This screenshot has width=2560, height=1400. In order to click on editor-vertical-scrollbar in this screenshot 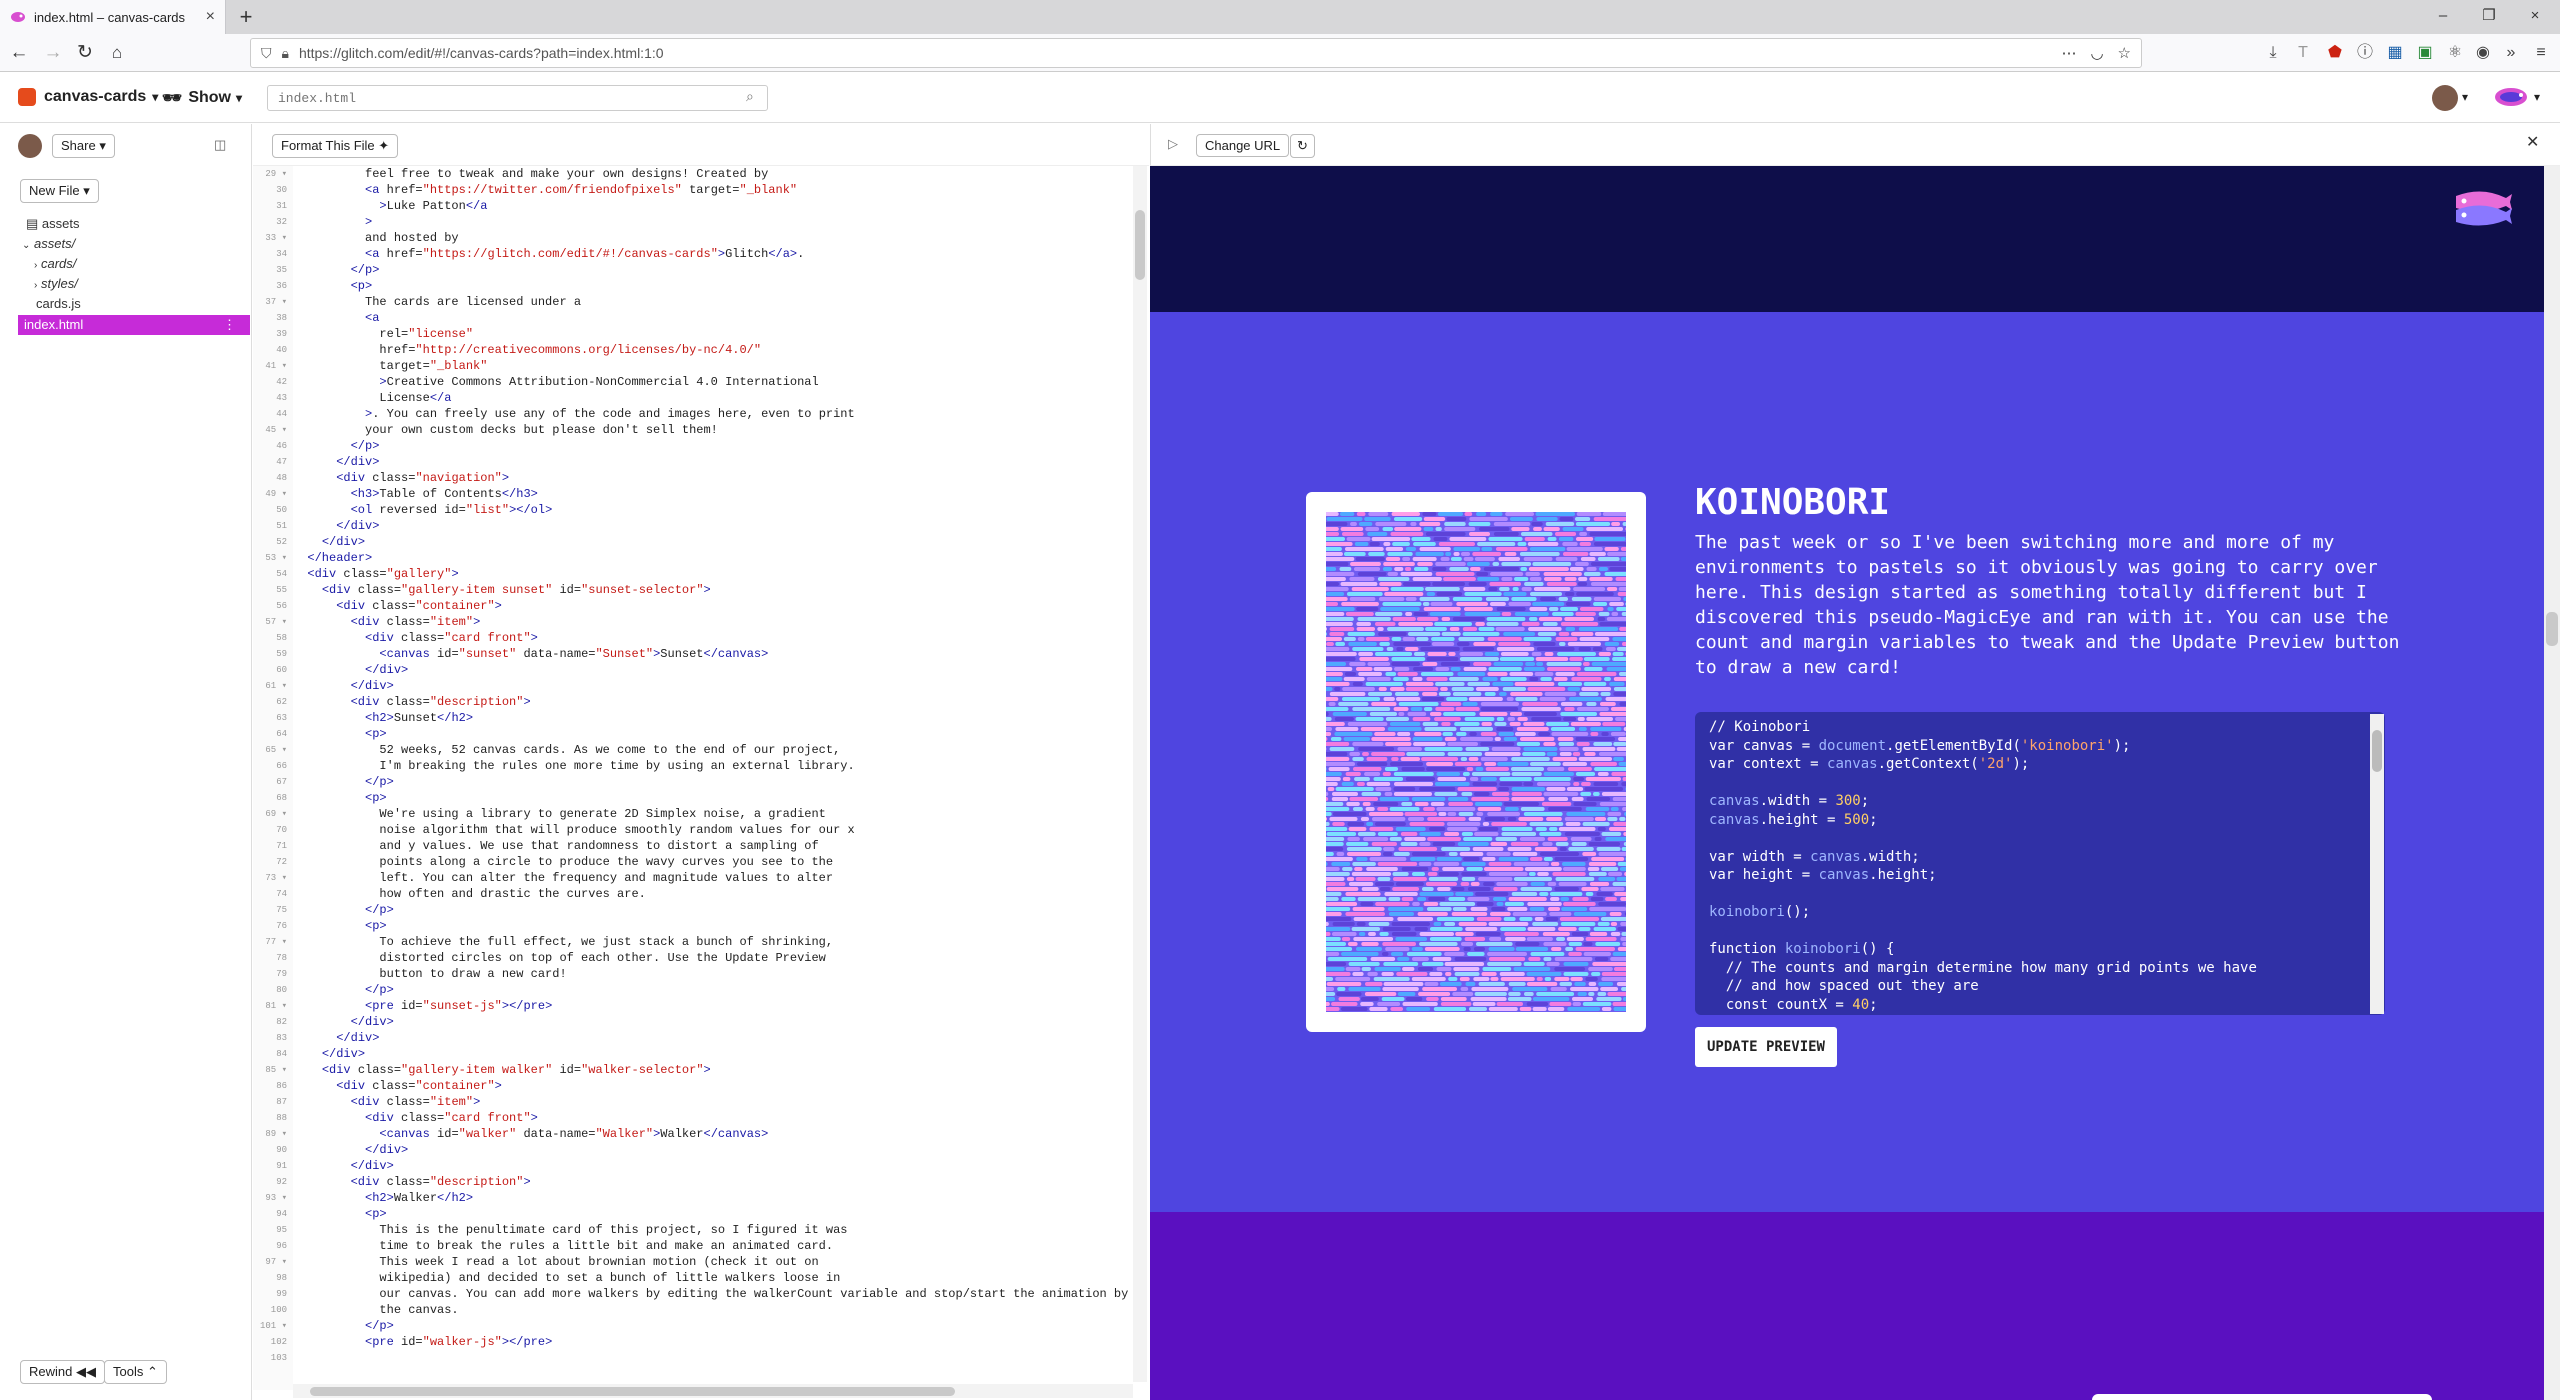, I will do `click(1140, 774)`.